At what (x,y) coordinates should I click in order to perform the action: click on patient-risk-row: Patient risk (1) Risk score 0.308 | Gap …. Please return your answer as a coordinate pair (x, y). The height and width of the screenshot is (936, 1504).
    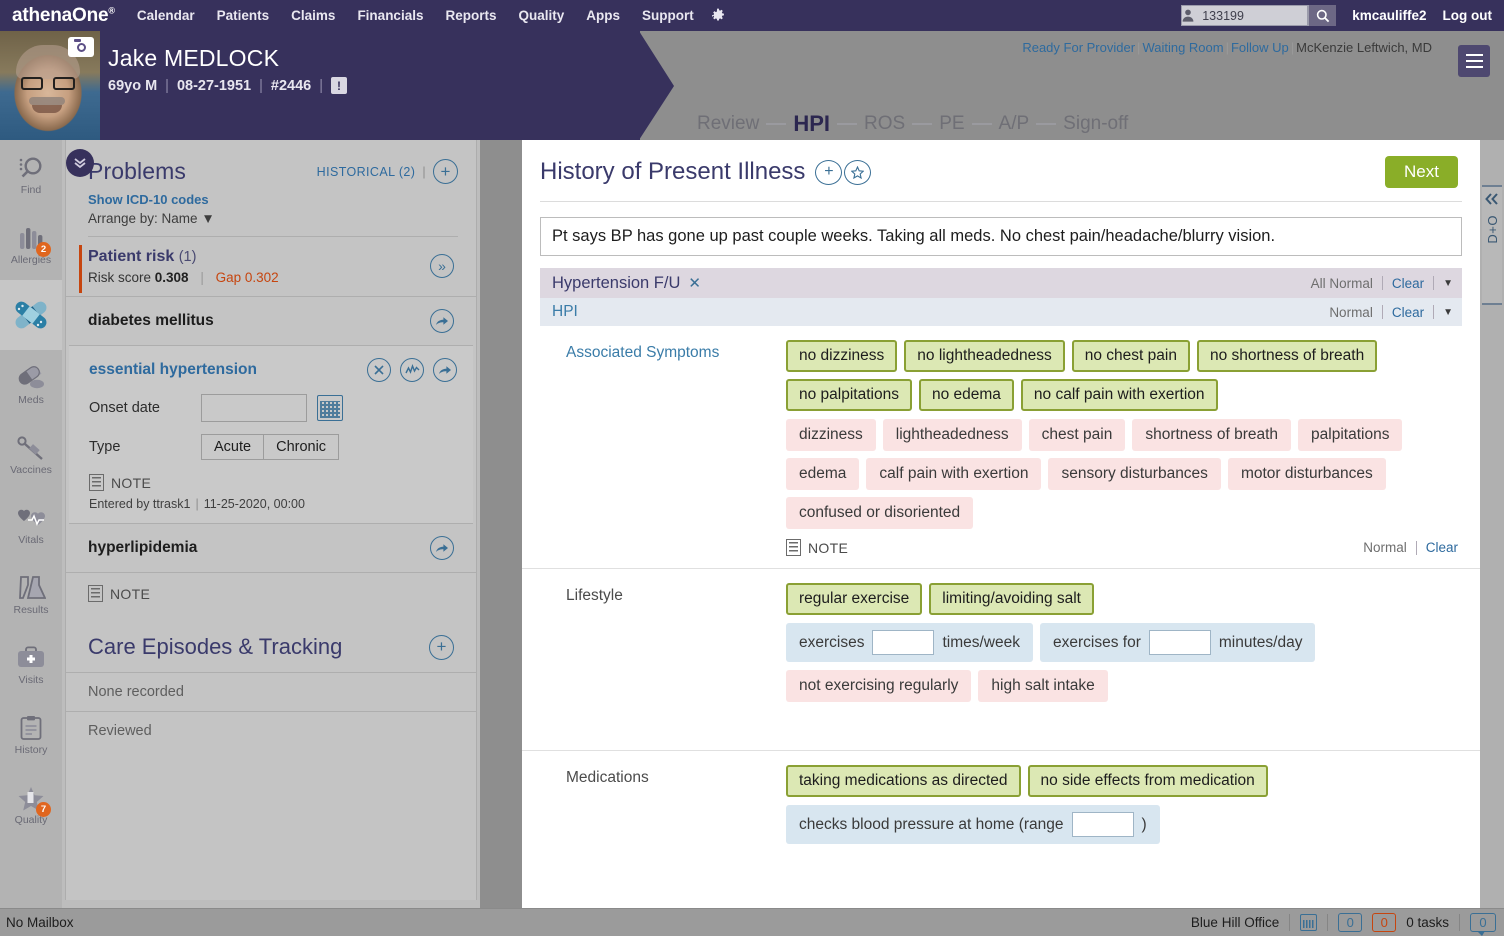
    Looking at the image, I should click on (271, 266).